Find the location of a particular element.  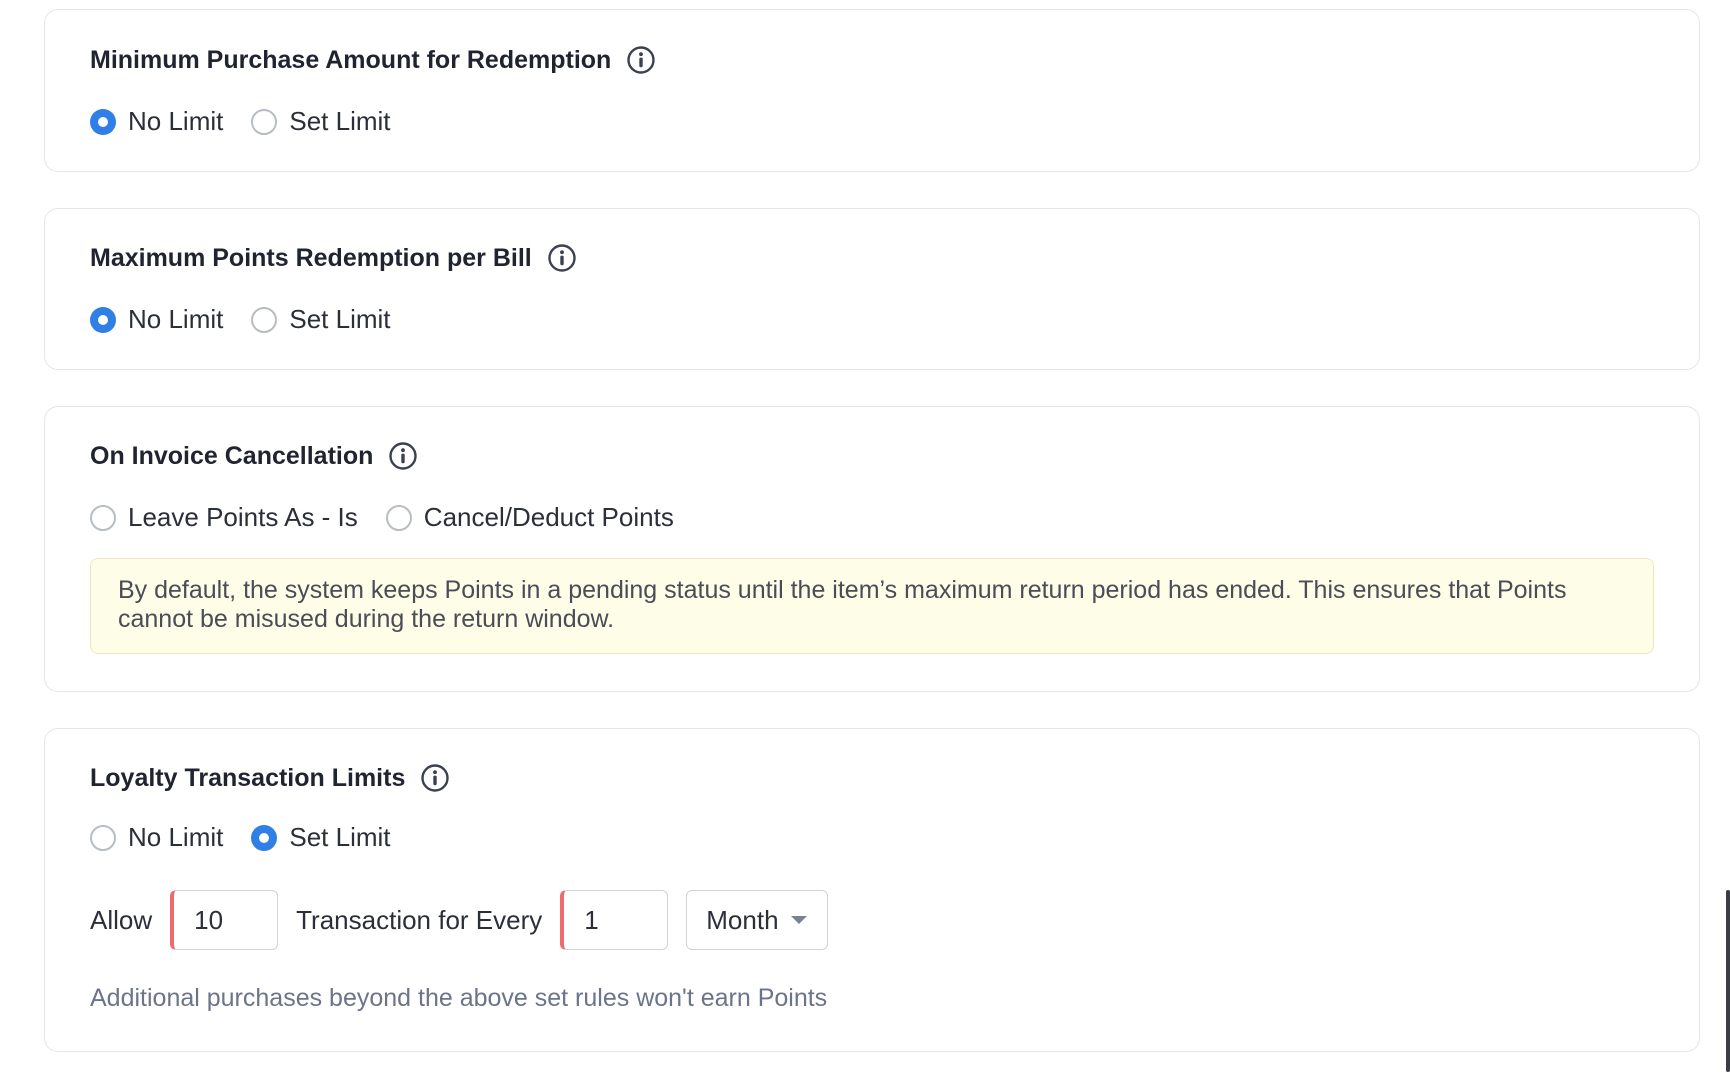

radio-label: Leave Points As - Is is located at coordinates (243, 517).